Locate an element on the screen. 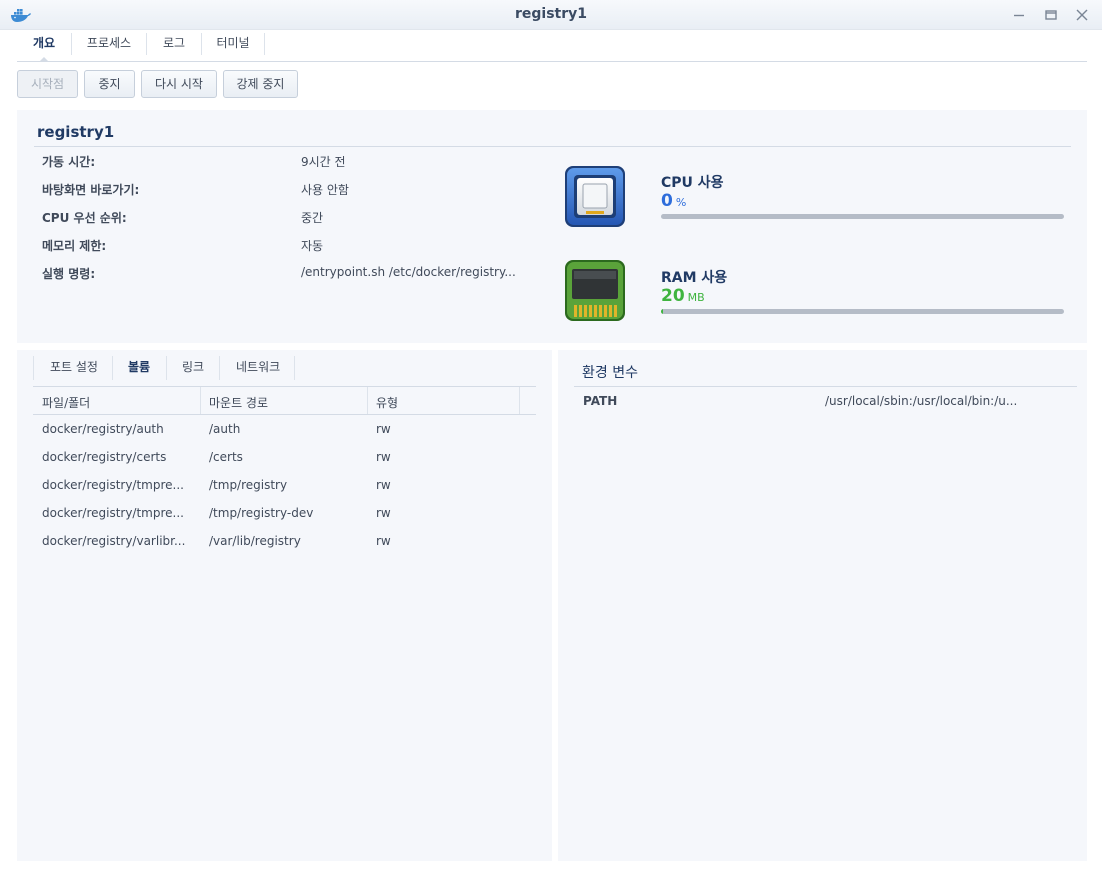 The image size is (1102, 872). column-header-type: 유형 is located at coordinates (387, 402).